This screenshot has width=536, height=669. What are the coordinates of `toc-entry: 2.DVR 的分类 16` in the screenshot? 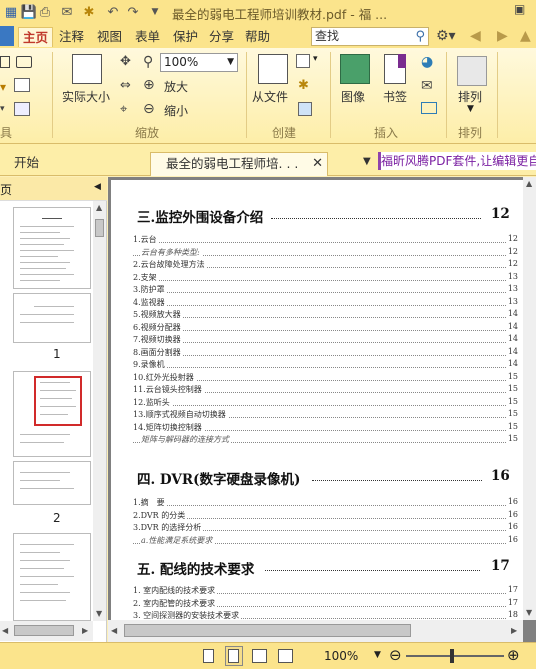 It's located at (325, 515).